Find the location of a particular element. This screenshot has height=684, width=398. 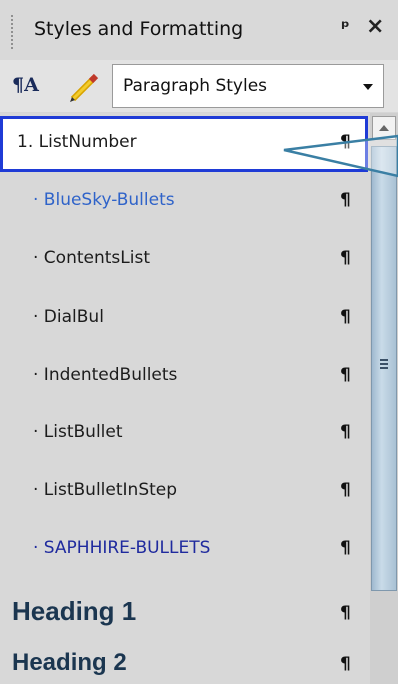

style-item-label: · ListBulletInStep is located at coordinates (105, 490).